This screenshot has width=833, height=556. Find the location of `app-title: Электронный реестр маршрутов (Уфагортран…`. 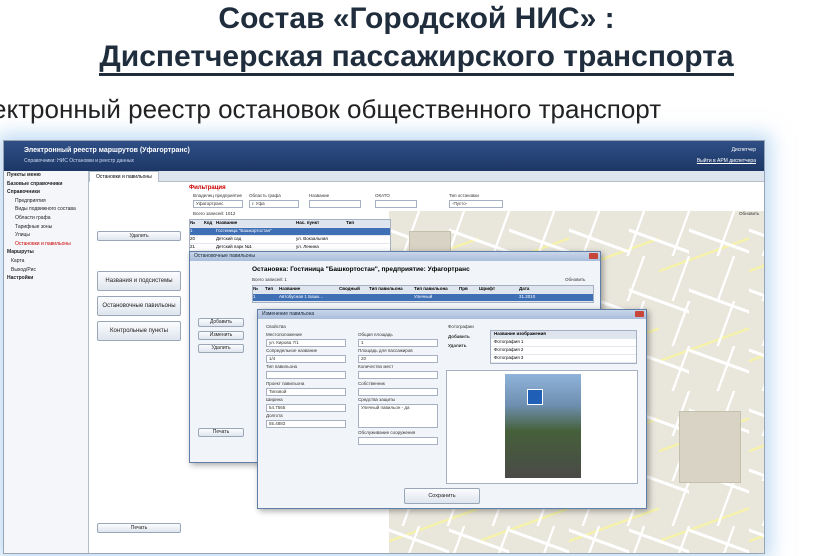

app-title: Электронный реестр маршрутов (Уфагортран… is located at coordinates (107, 150).